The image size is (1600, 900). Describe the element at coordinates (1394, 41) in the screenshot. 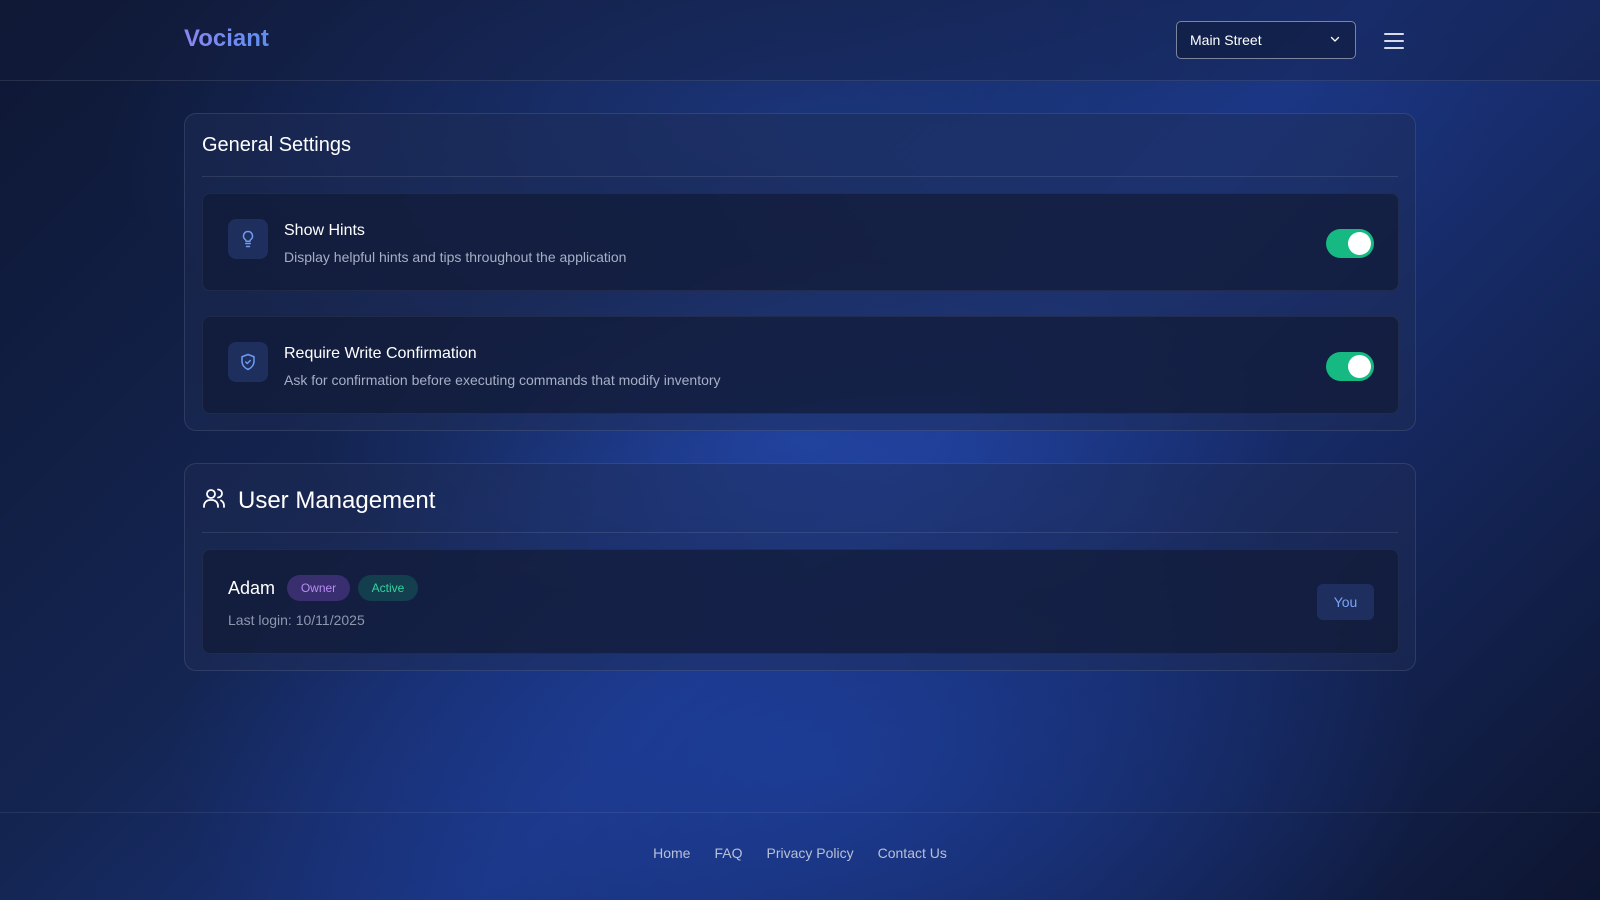

I see `menu-icon` at that location.